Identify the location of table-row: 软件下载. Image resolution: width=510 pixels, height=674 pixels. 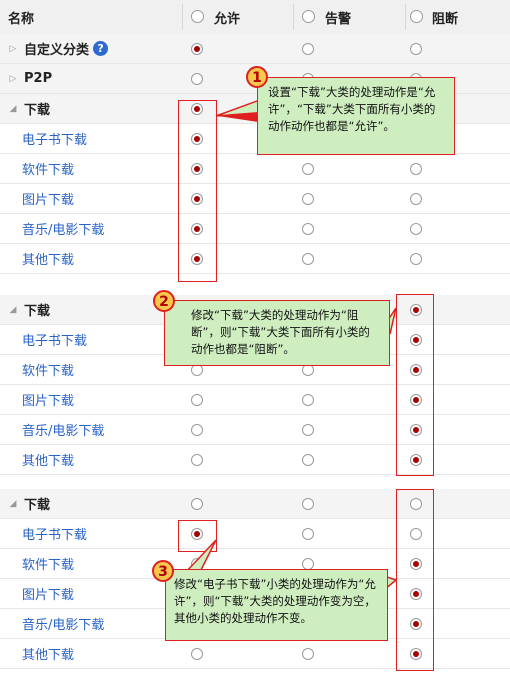
(255, 169).